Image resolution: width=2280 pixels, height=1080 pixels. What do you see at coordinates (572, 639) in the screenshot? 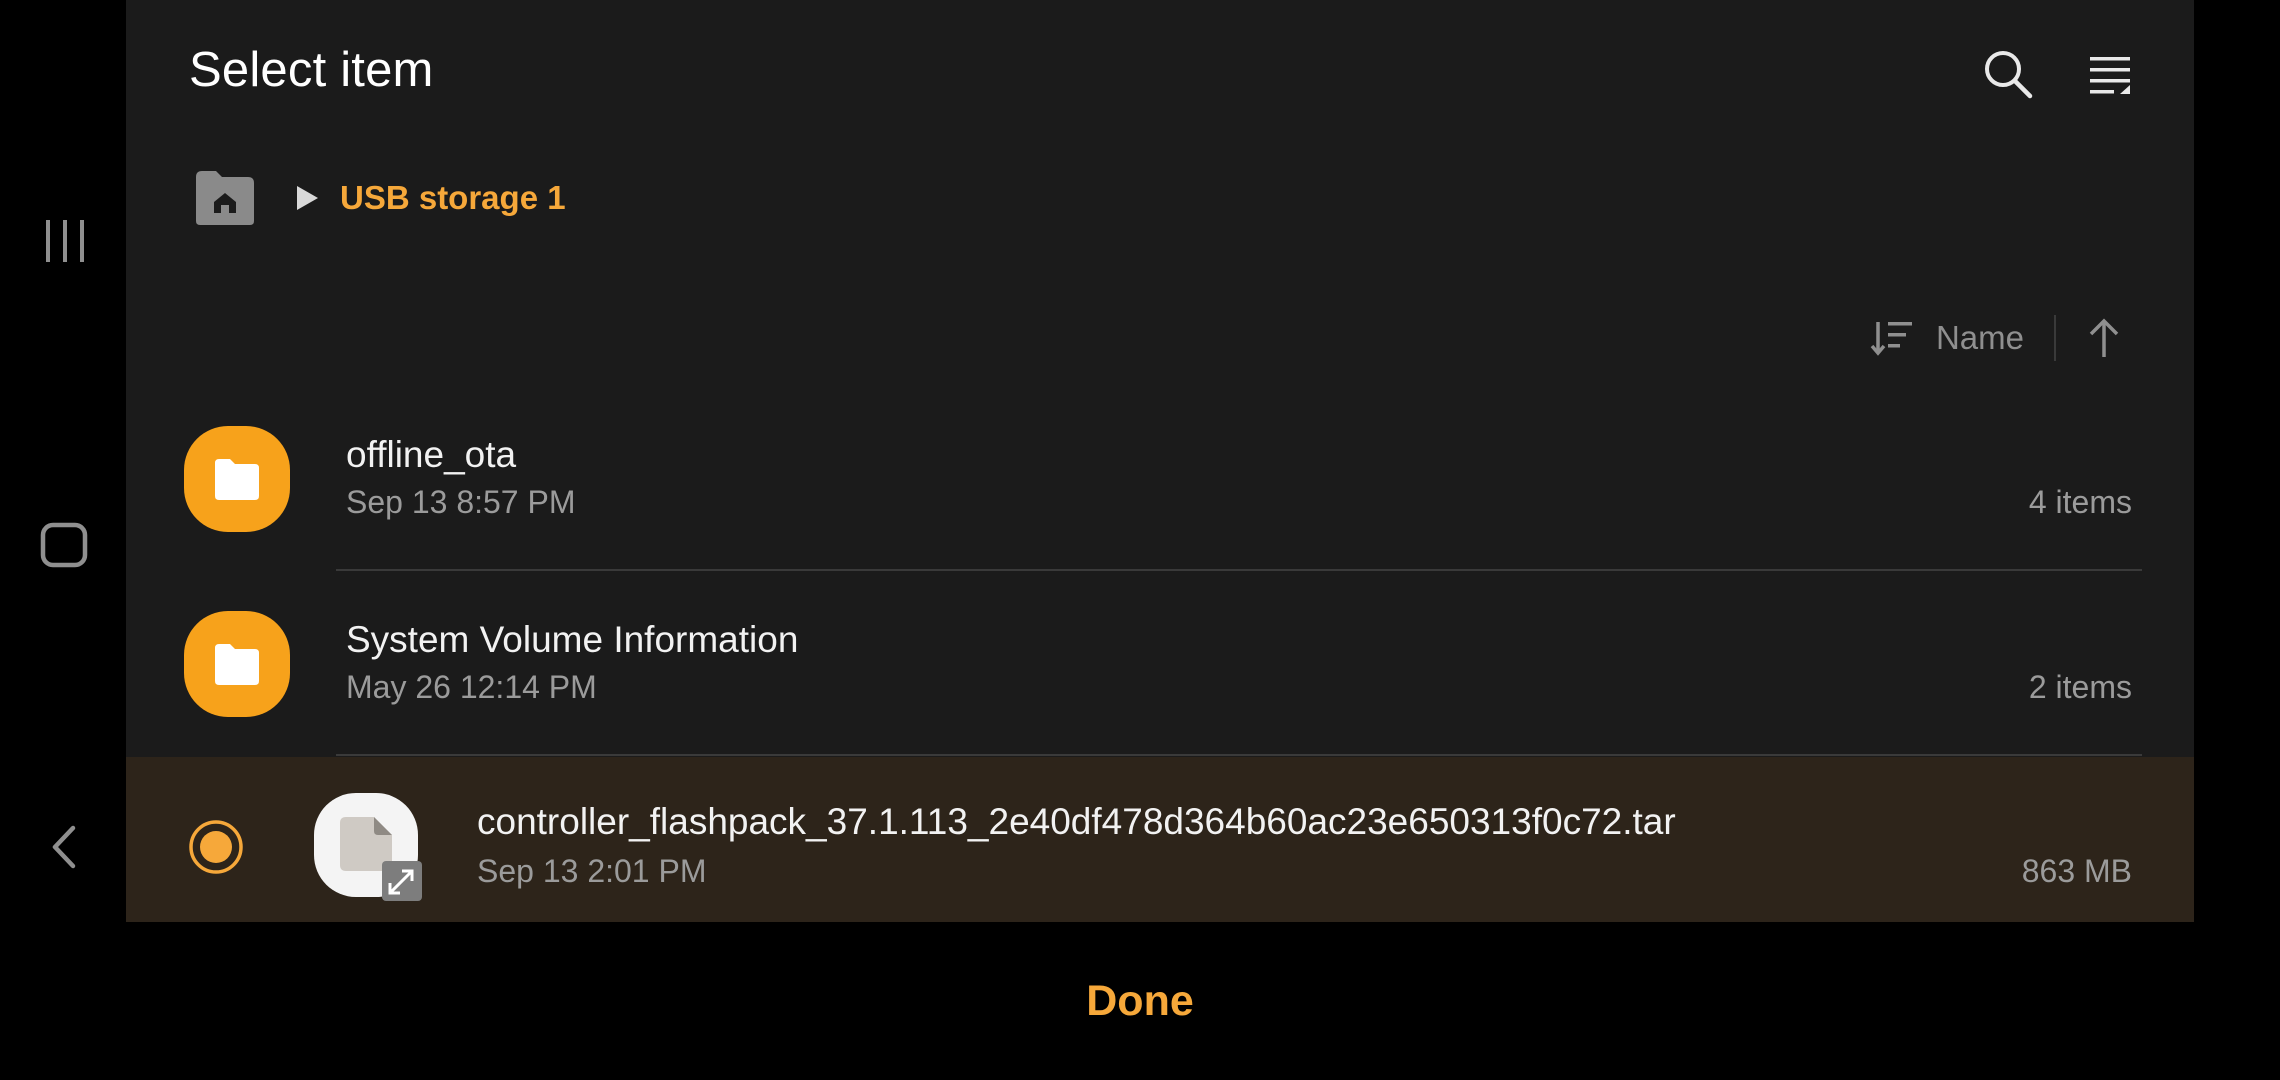
I see `file-name: System Volume Information` at bounding box center [572, 639].